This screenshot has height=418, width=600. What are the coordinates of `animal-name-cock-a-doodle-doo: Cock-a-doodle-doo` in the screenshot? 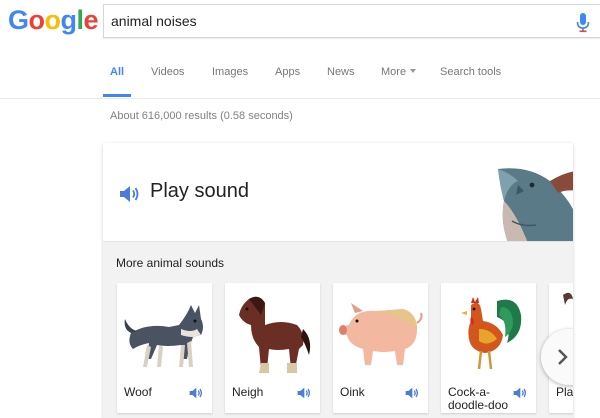 It's located at (478, 398).